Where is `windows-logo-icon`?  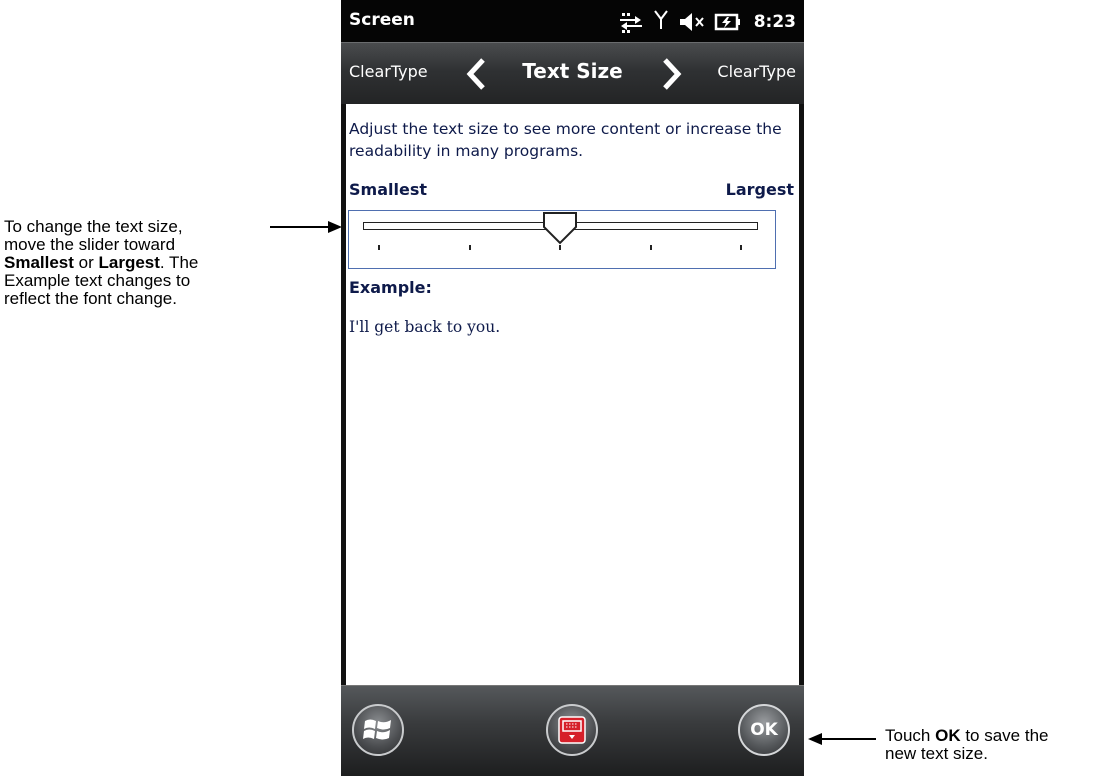 windows-logo-icon is located at coordinates (377, 729).